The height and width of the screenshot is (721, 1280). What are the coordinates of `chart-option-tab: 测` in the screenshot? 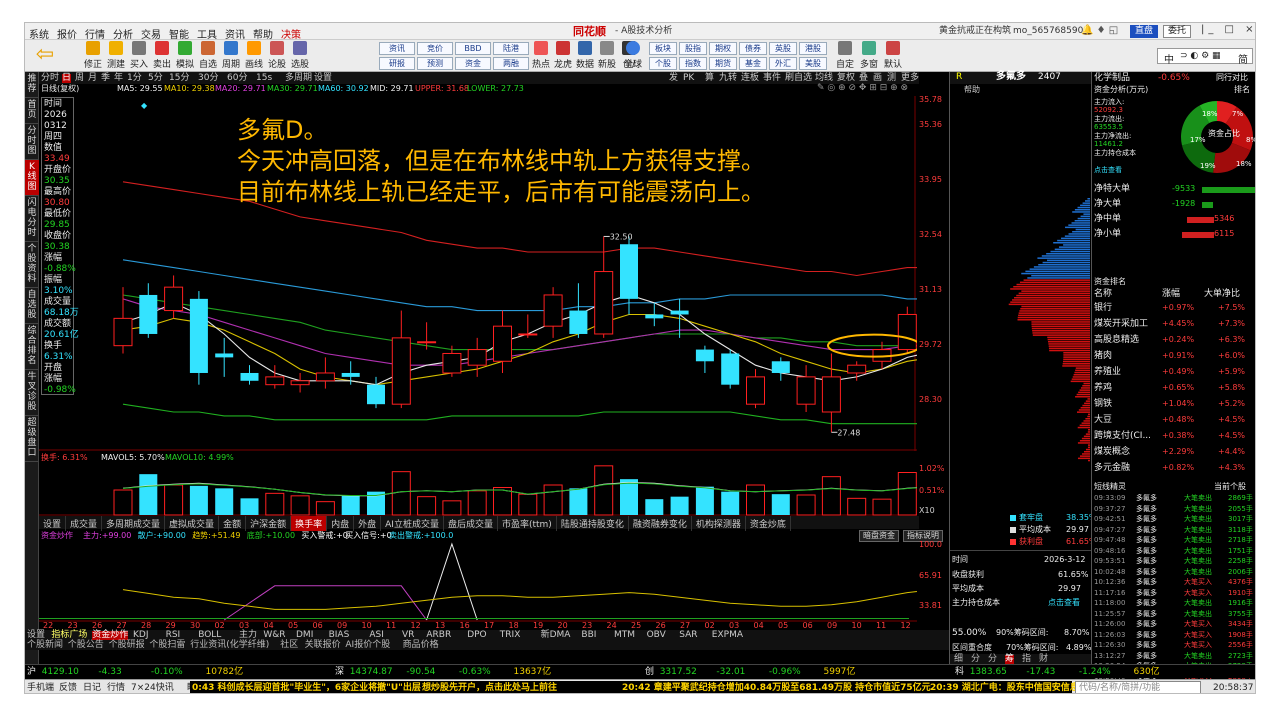 It's located at (891, 78).